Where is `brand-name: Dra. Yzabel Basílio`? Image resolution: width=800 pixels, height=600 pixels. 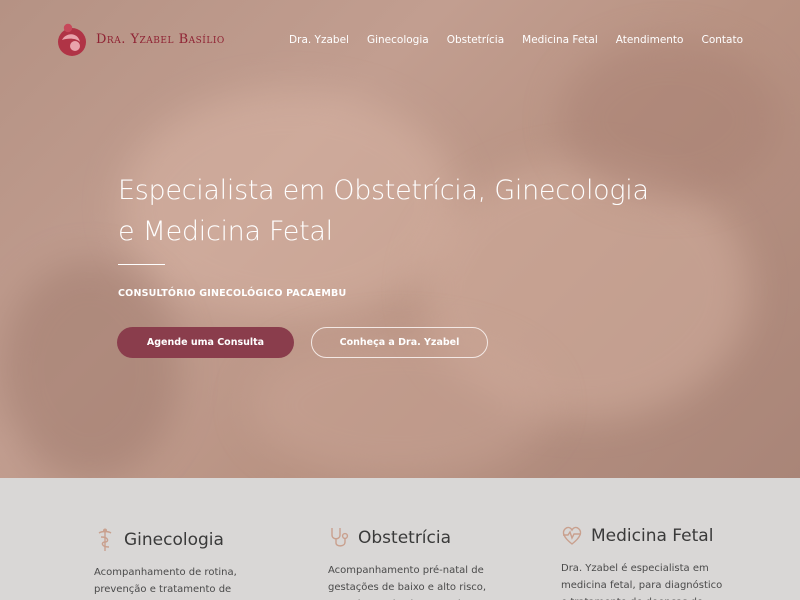 brand-name: Dra. Yzabel Basílio is located at coordinates (160, 39).